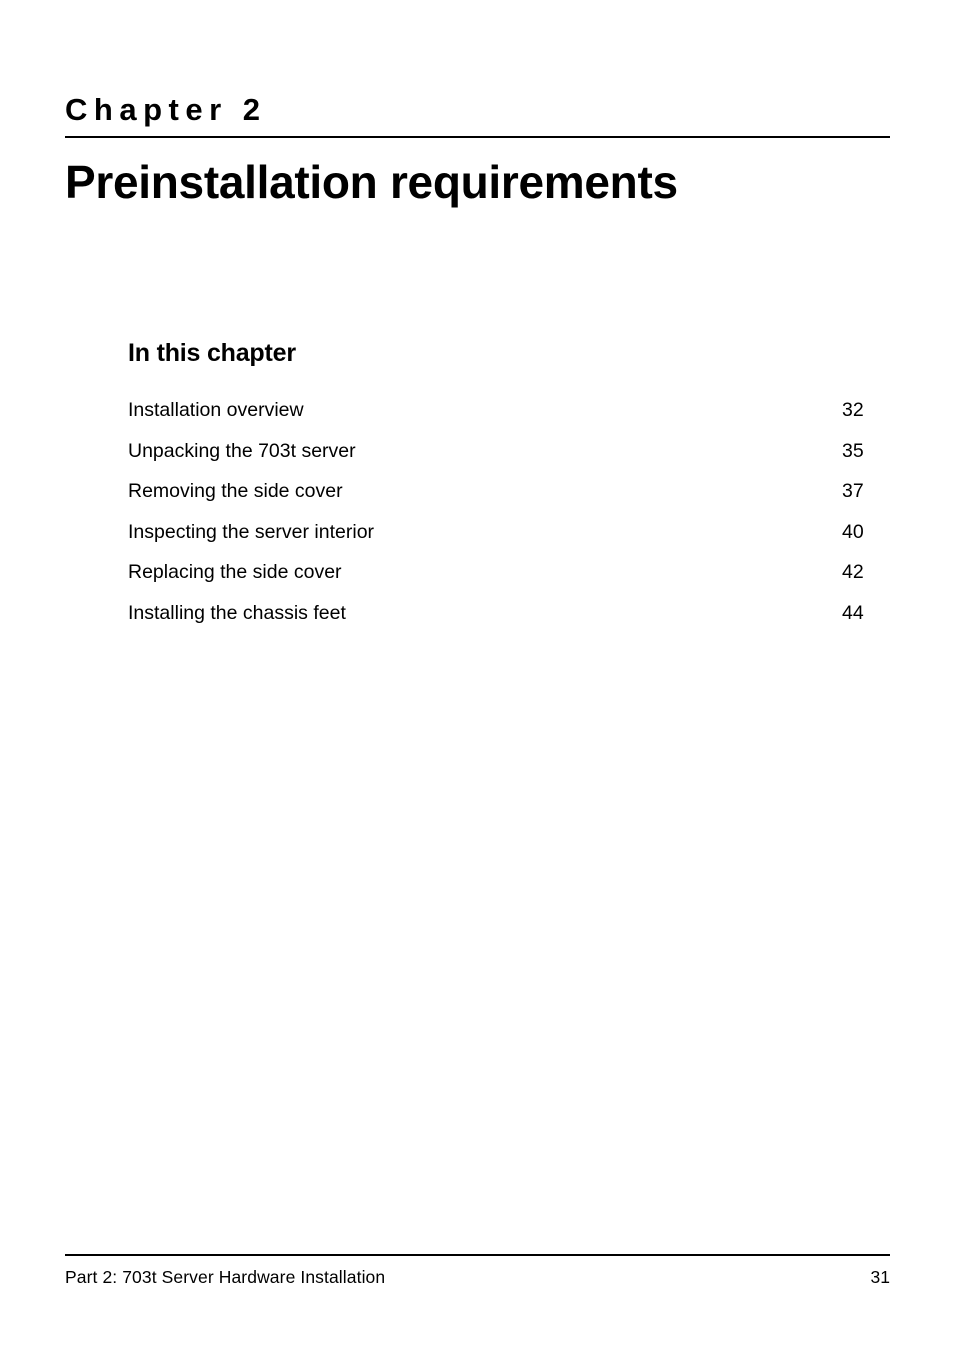  What do you see at coordinates (166, 109) in the screenshot?
I see `chapter-number-label: Chapter 2` at bounding box center [166, 109].